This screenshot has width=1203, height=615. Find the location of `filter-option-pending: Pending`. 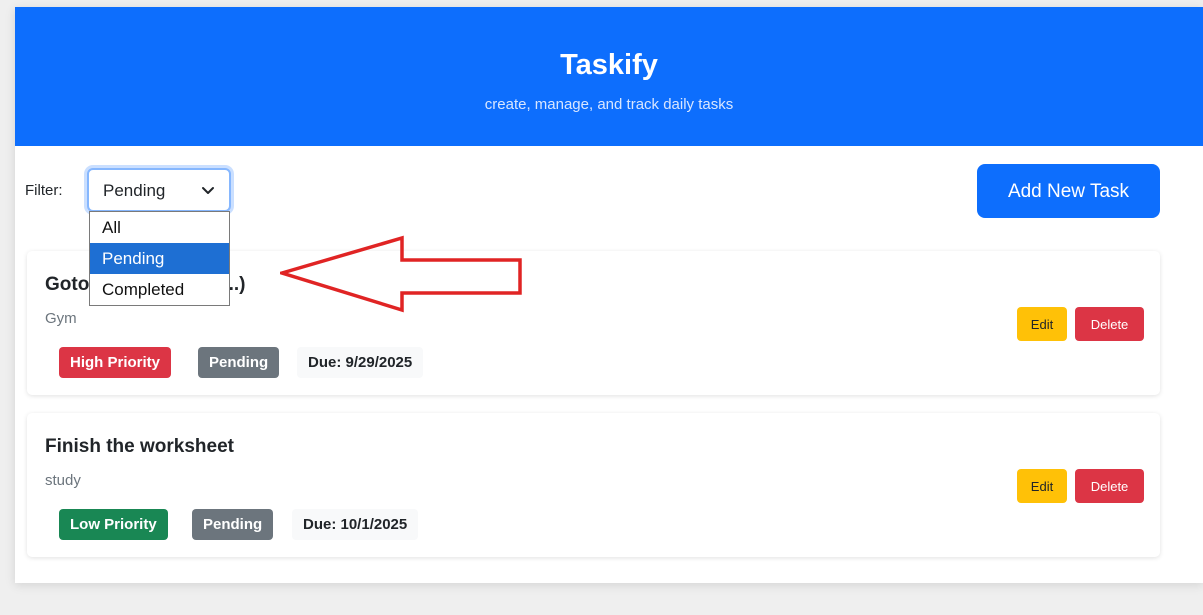

filter-option-pending: Pending is located at coordinates (159, 258).